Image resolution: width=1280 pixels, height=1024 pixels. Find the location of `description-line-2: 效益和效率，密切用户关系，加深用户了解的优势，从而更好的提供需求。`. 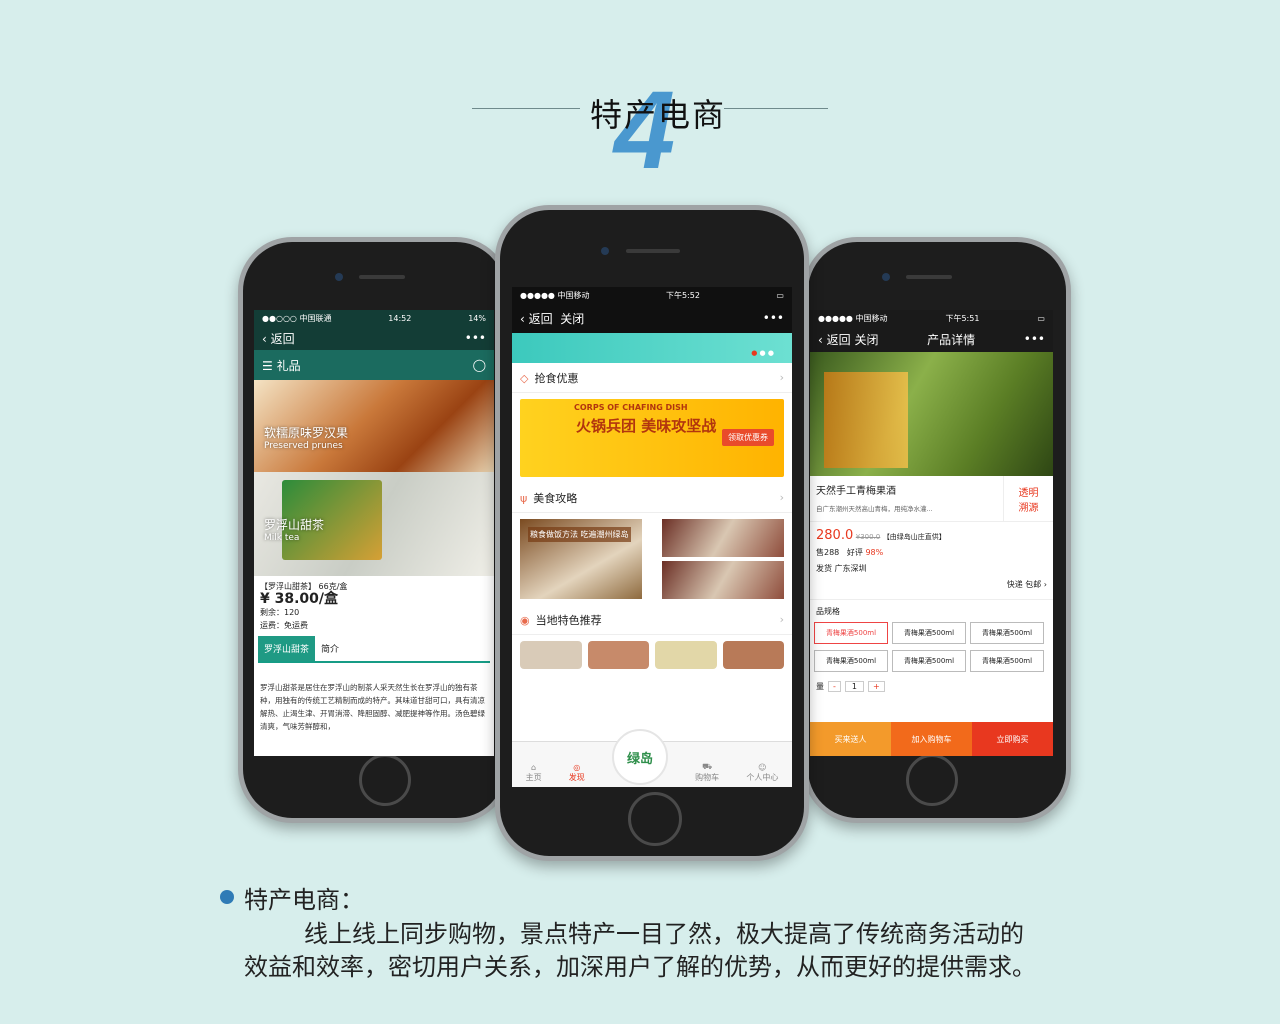

description-line-2: 效益和效率，密切用户关系，加深用户了解的优势，从而更好的提供需求。 is located at coordinates (640, 967).